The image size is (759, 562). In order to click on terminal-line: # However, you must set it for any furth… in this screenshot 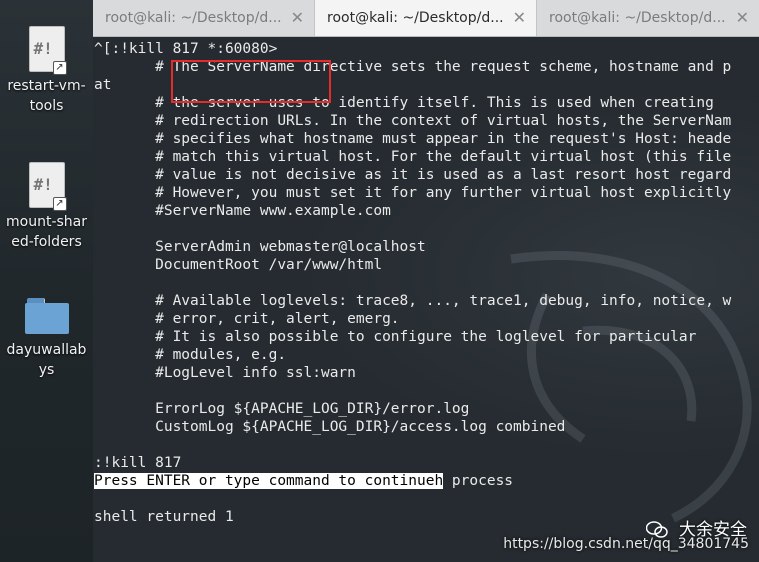, I will do `click(413, 193)`.